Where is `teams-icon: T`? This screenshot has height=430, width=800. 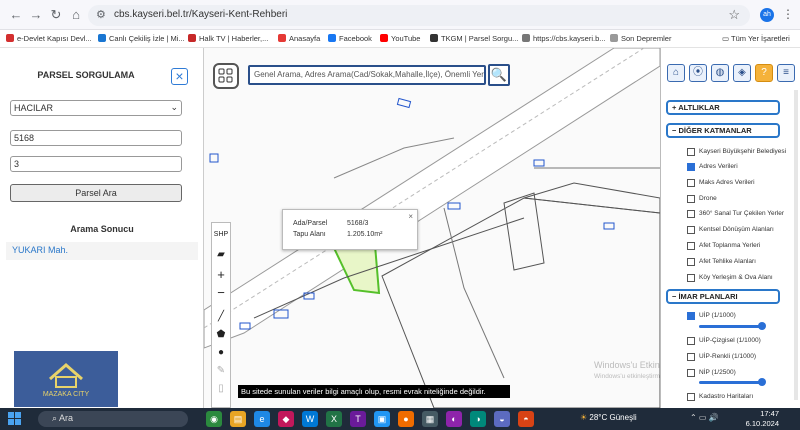 teams-icon: T is located at coordinates (358, 419).